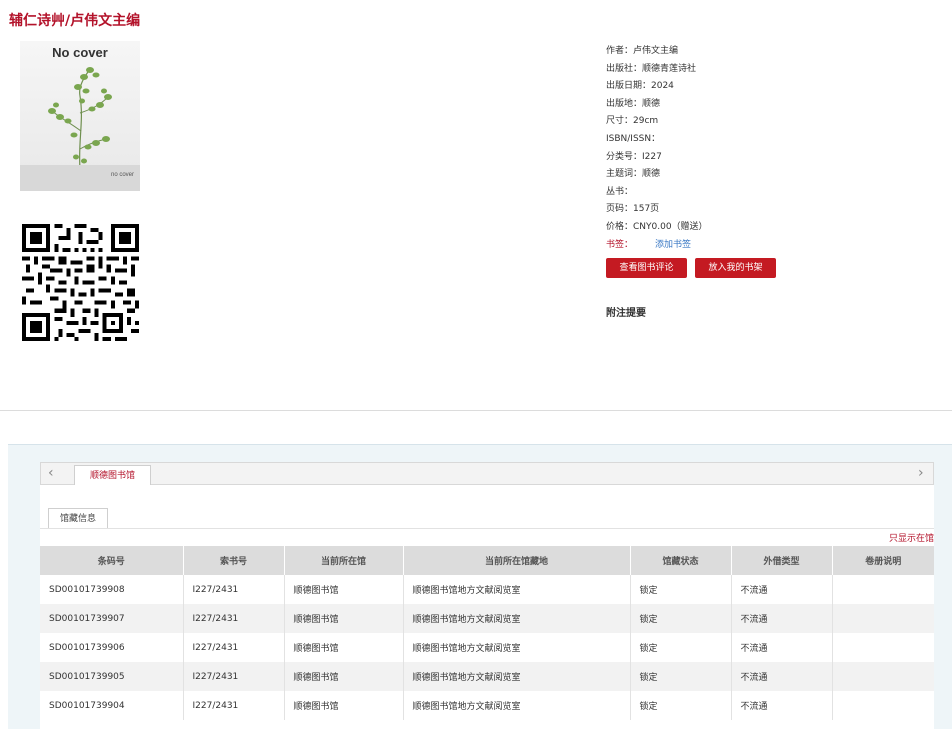 Image resolution: width=952 pixels, height=729 pixels. What do you see at coordinates (112, 647) in the screenshot?
I see `cell-barcode: SD00101739906` at bounding box center [112, 647].